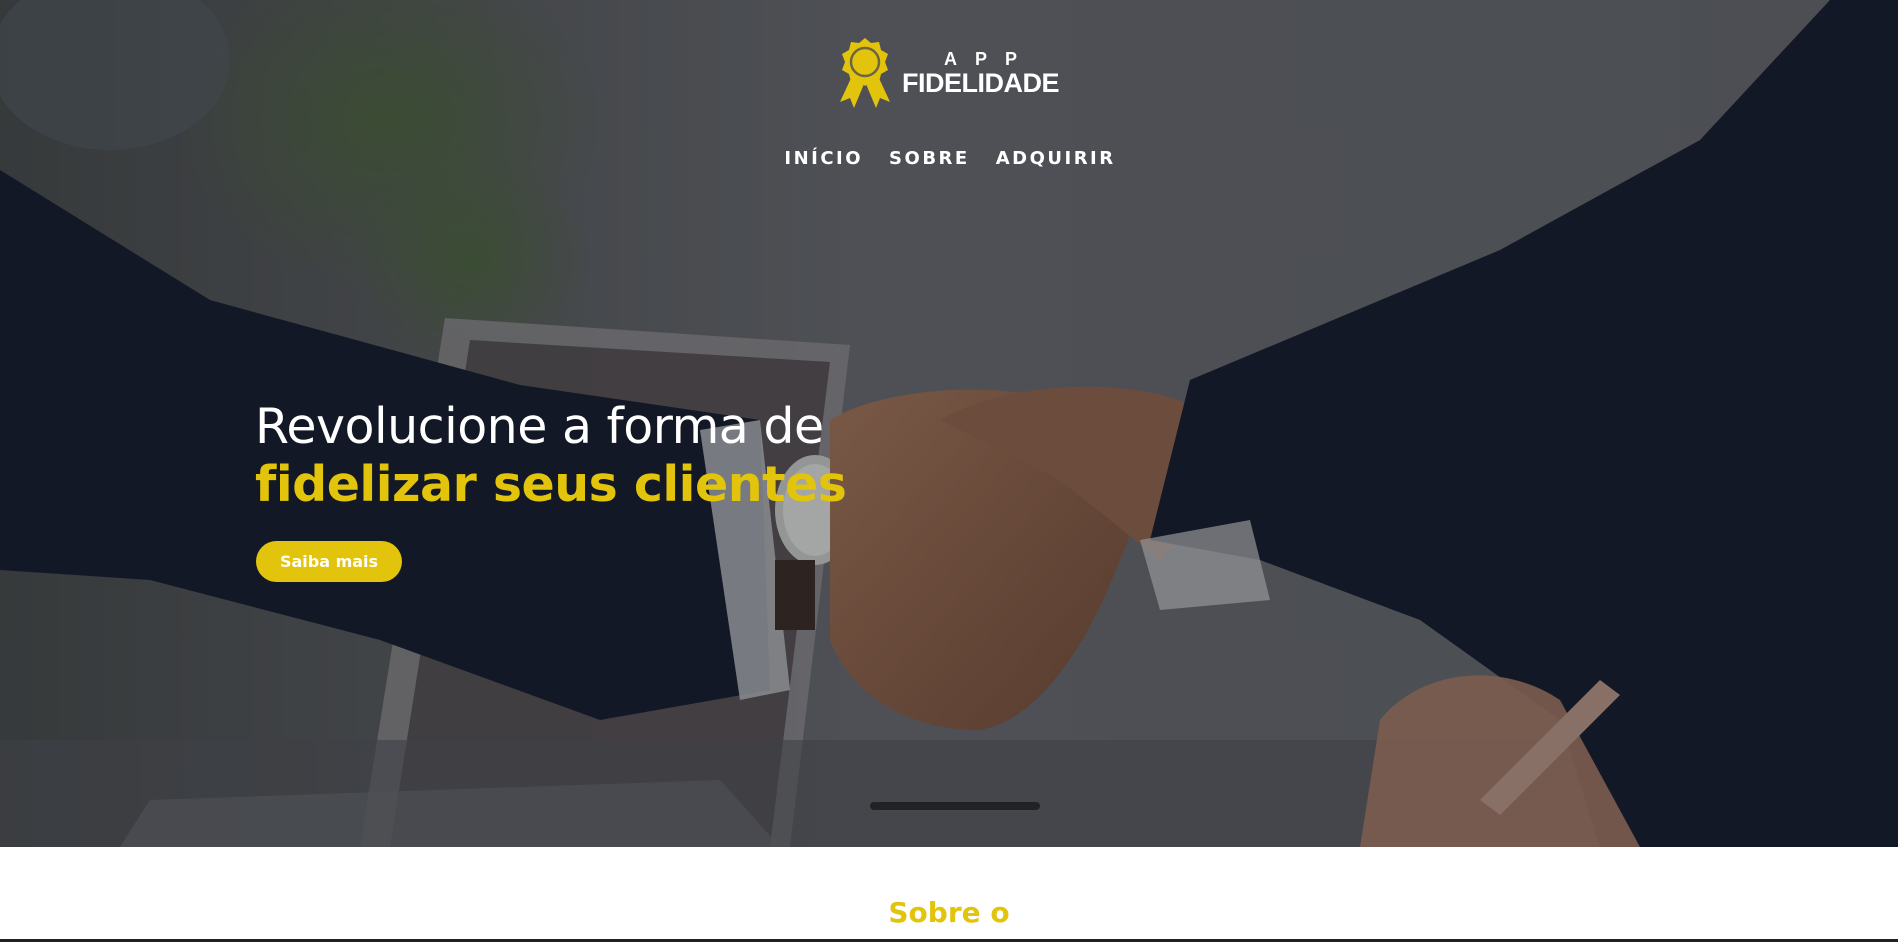  I want to click on nav-item-adquirir: ADQUIRIR, so click(1055, 158).